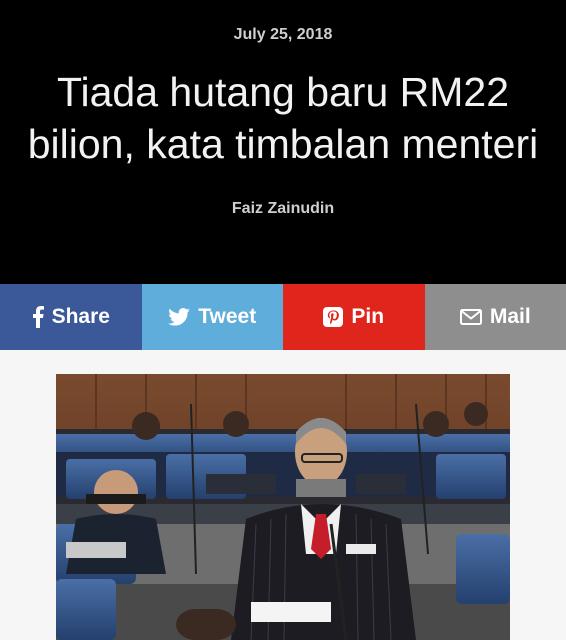  Describe the element at coordinates (333, 317) in the screenshot. I see `pinterest-icon` at that location.